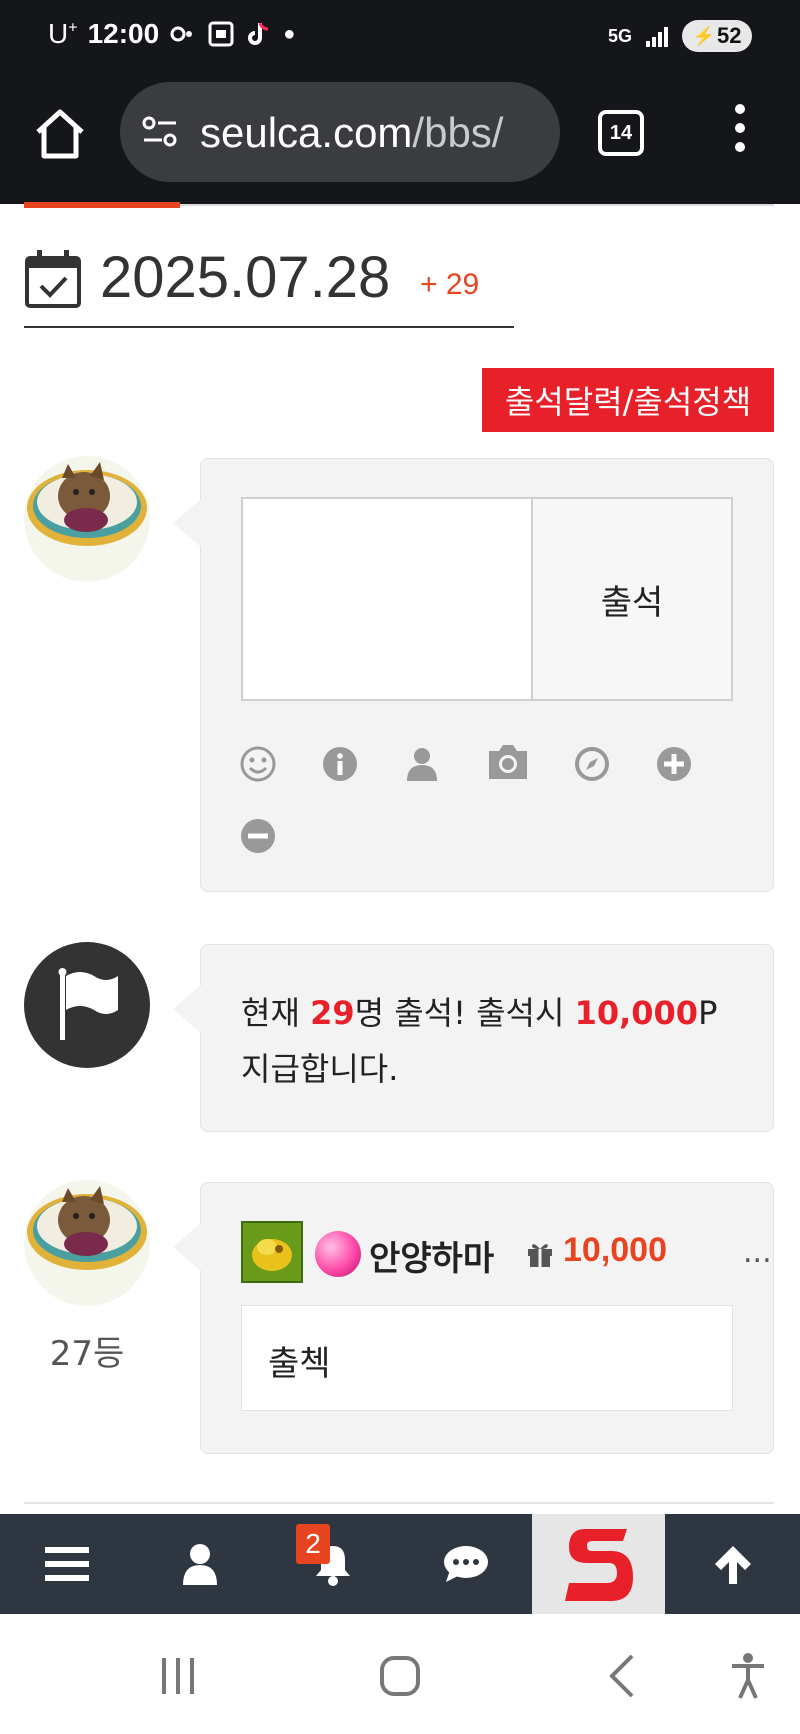 This screenshot has height=1734, width=800. I want to click on nav-chat-button, so click(465, 1564).